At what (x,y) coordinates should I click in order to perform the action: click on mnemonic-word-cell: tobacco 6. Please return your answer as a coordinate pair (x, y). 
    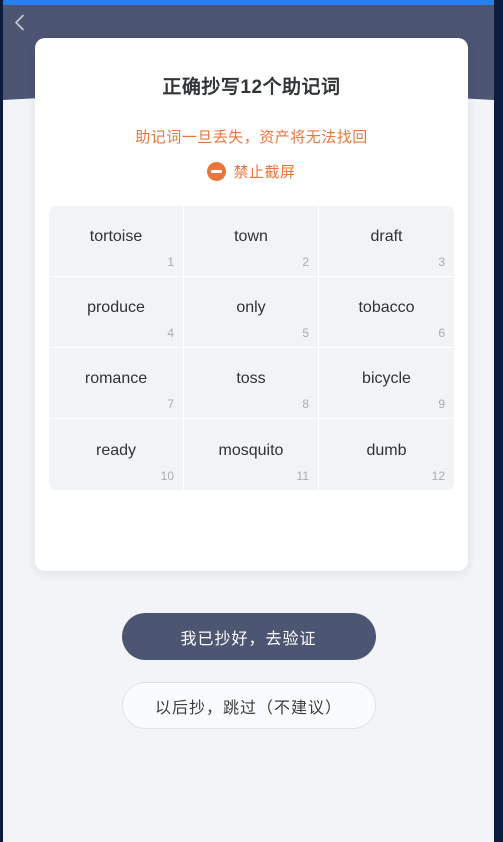
    Looking at the image, I should click on (386, 312).